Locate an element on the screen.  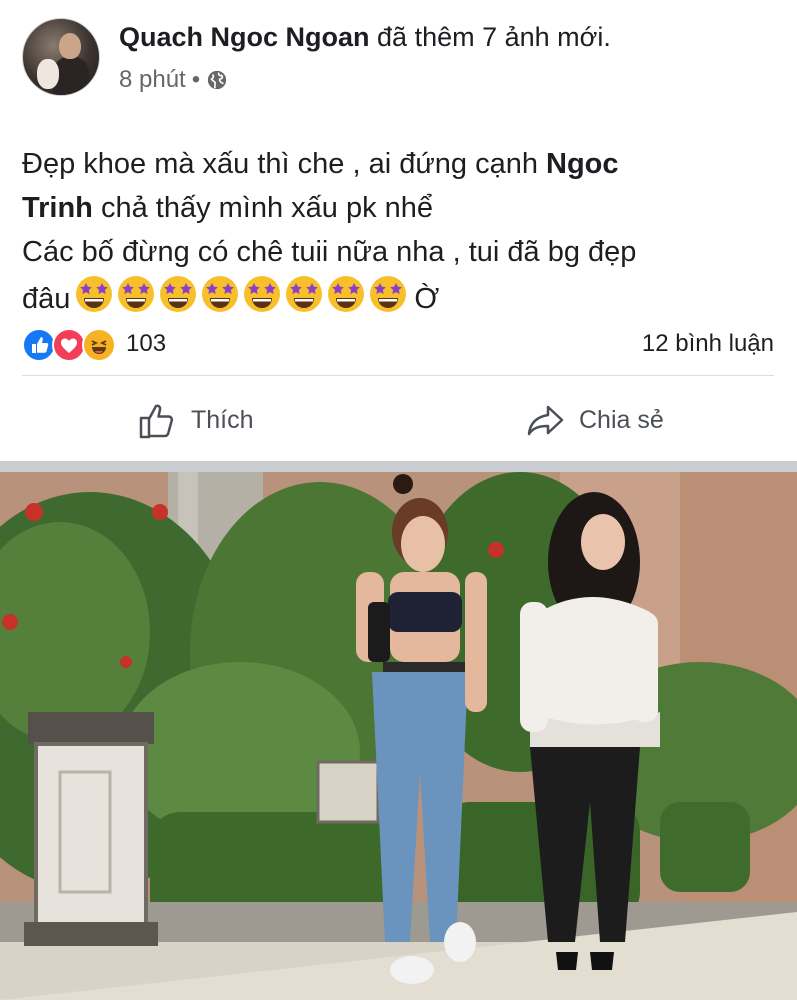
post-text-segment: Đẹp khoe mà xấu thì che , ai đứng cạnh is located at coordinates (284, 164).